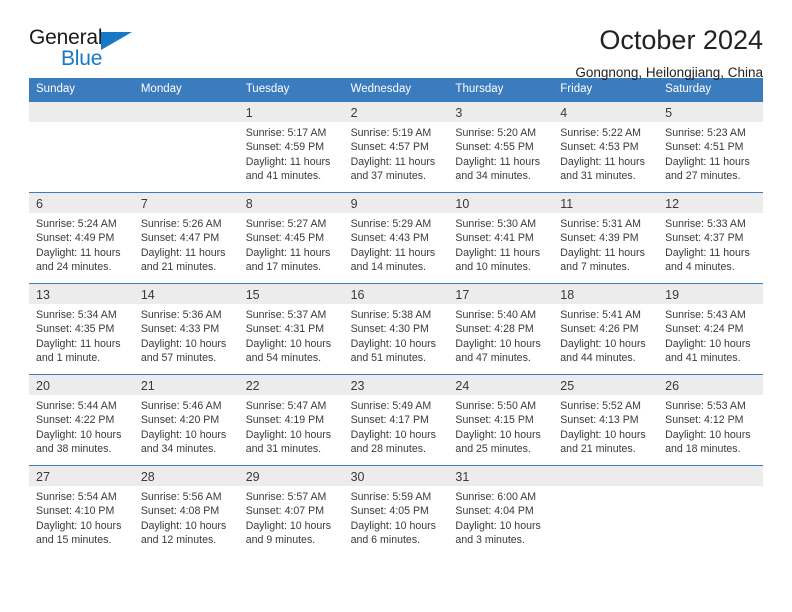  Describe the element at coordinates (180, 238) in the screenshot. I see `sunset-text: Sunset: 4:47 PM` at that location.